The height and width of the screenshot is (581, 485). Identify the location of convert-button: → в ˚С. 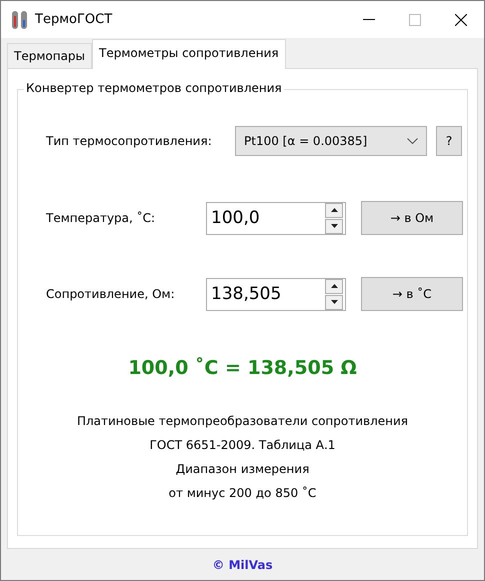
(412, 294).